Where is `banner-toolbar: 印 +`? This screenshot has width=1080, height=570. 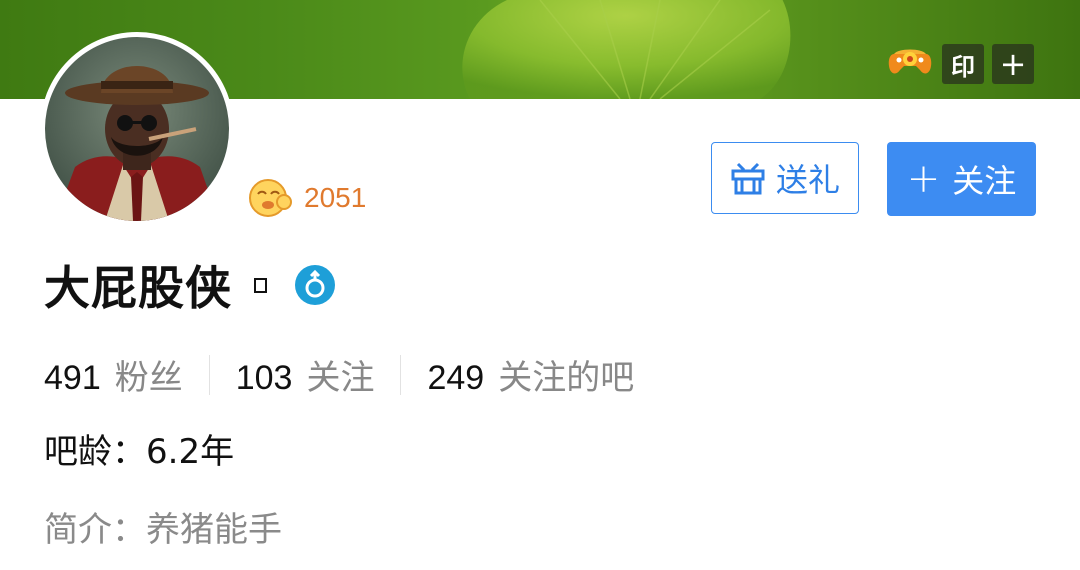
banner-toolbar: 印 + is located at coordinates (961, 64).